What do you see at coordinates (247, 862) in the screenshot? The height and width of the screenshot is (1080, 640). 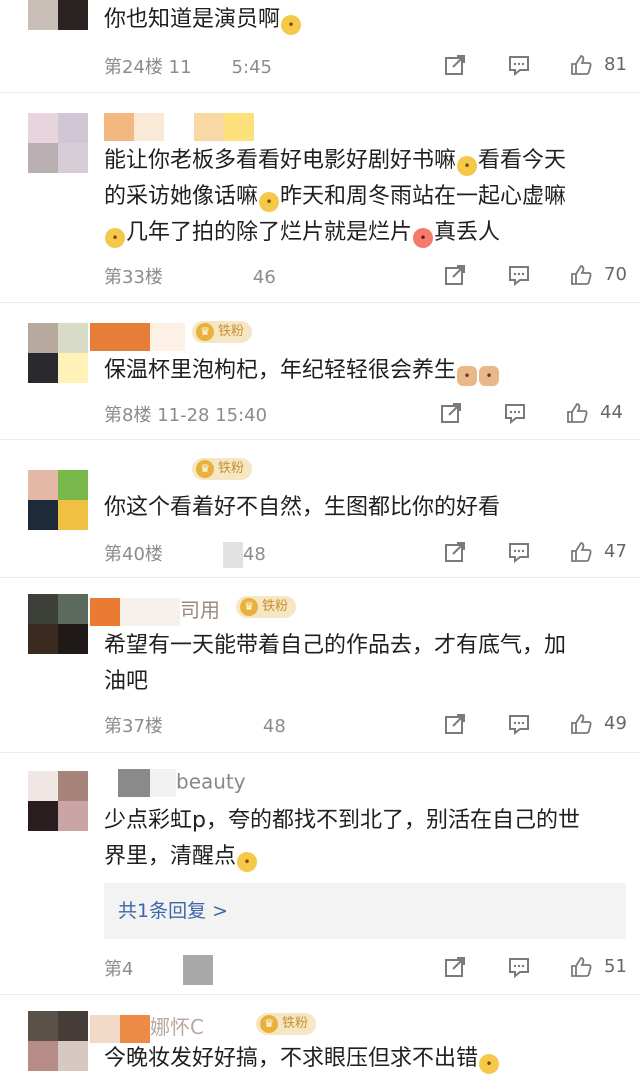 I see `cold-sweat-emoji-icon: •` at bounding box center [247, 862].